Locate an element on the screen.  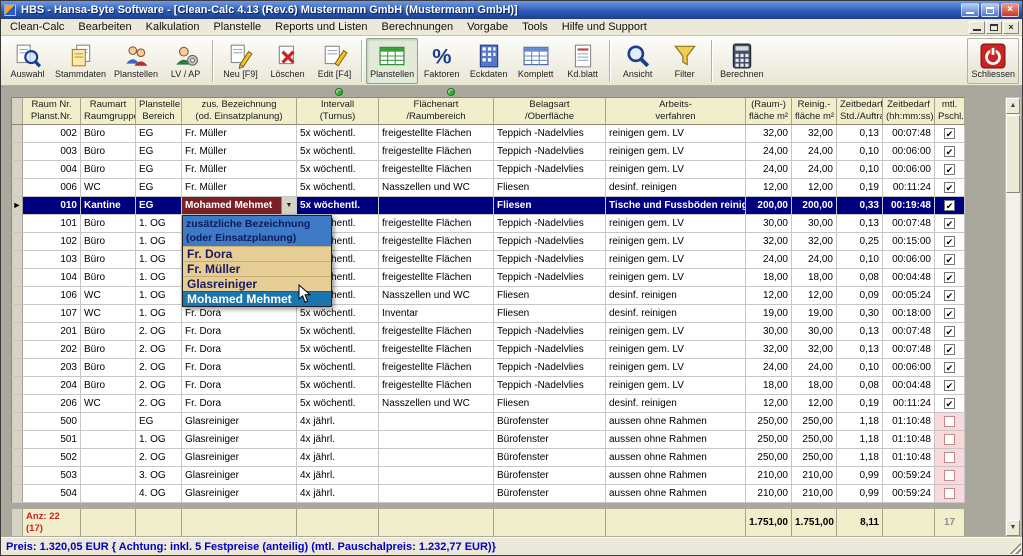
cell-nr: 203 is located at coordinates (52, 368).